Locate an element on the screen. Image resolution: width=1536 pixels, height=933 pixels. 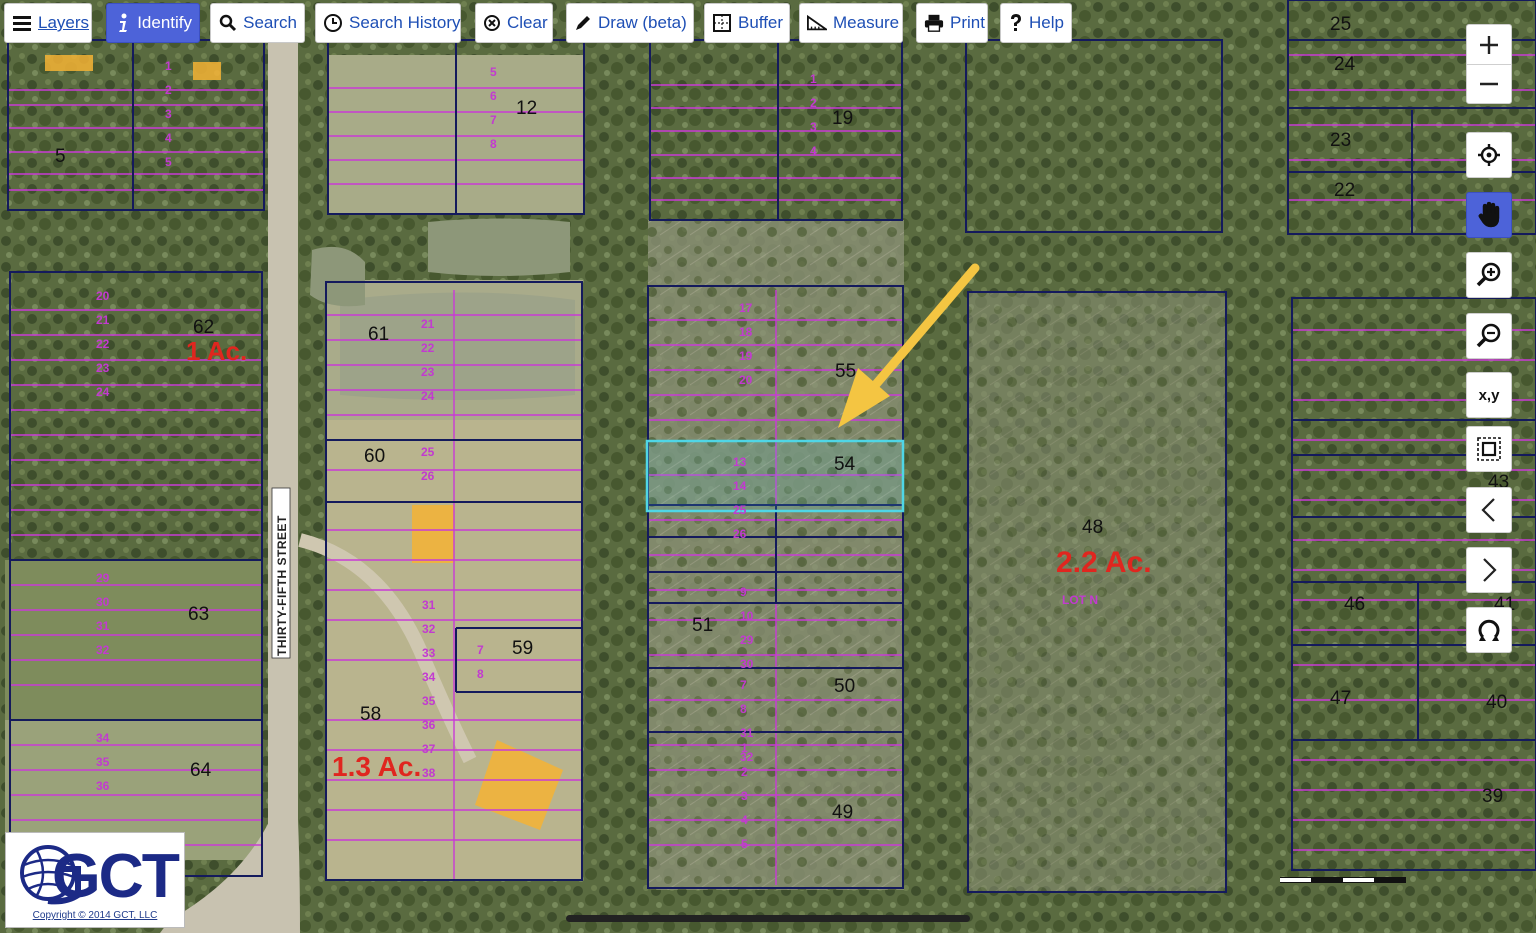
minus-icon is located at coordinates (1489, 84).